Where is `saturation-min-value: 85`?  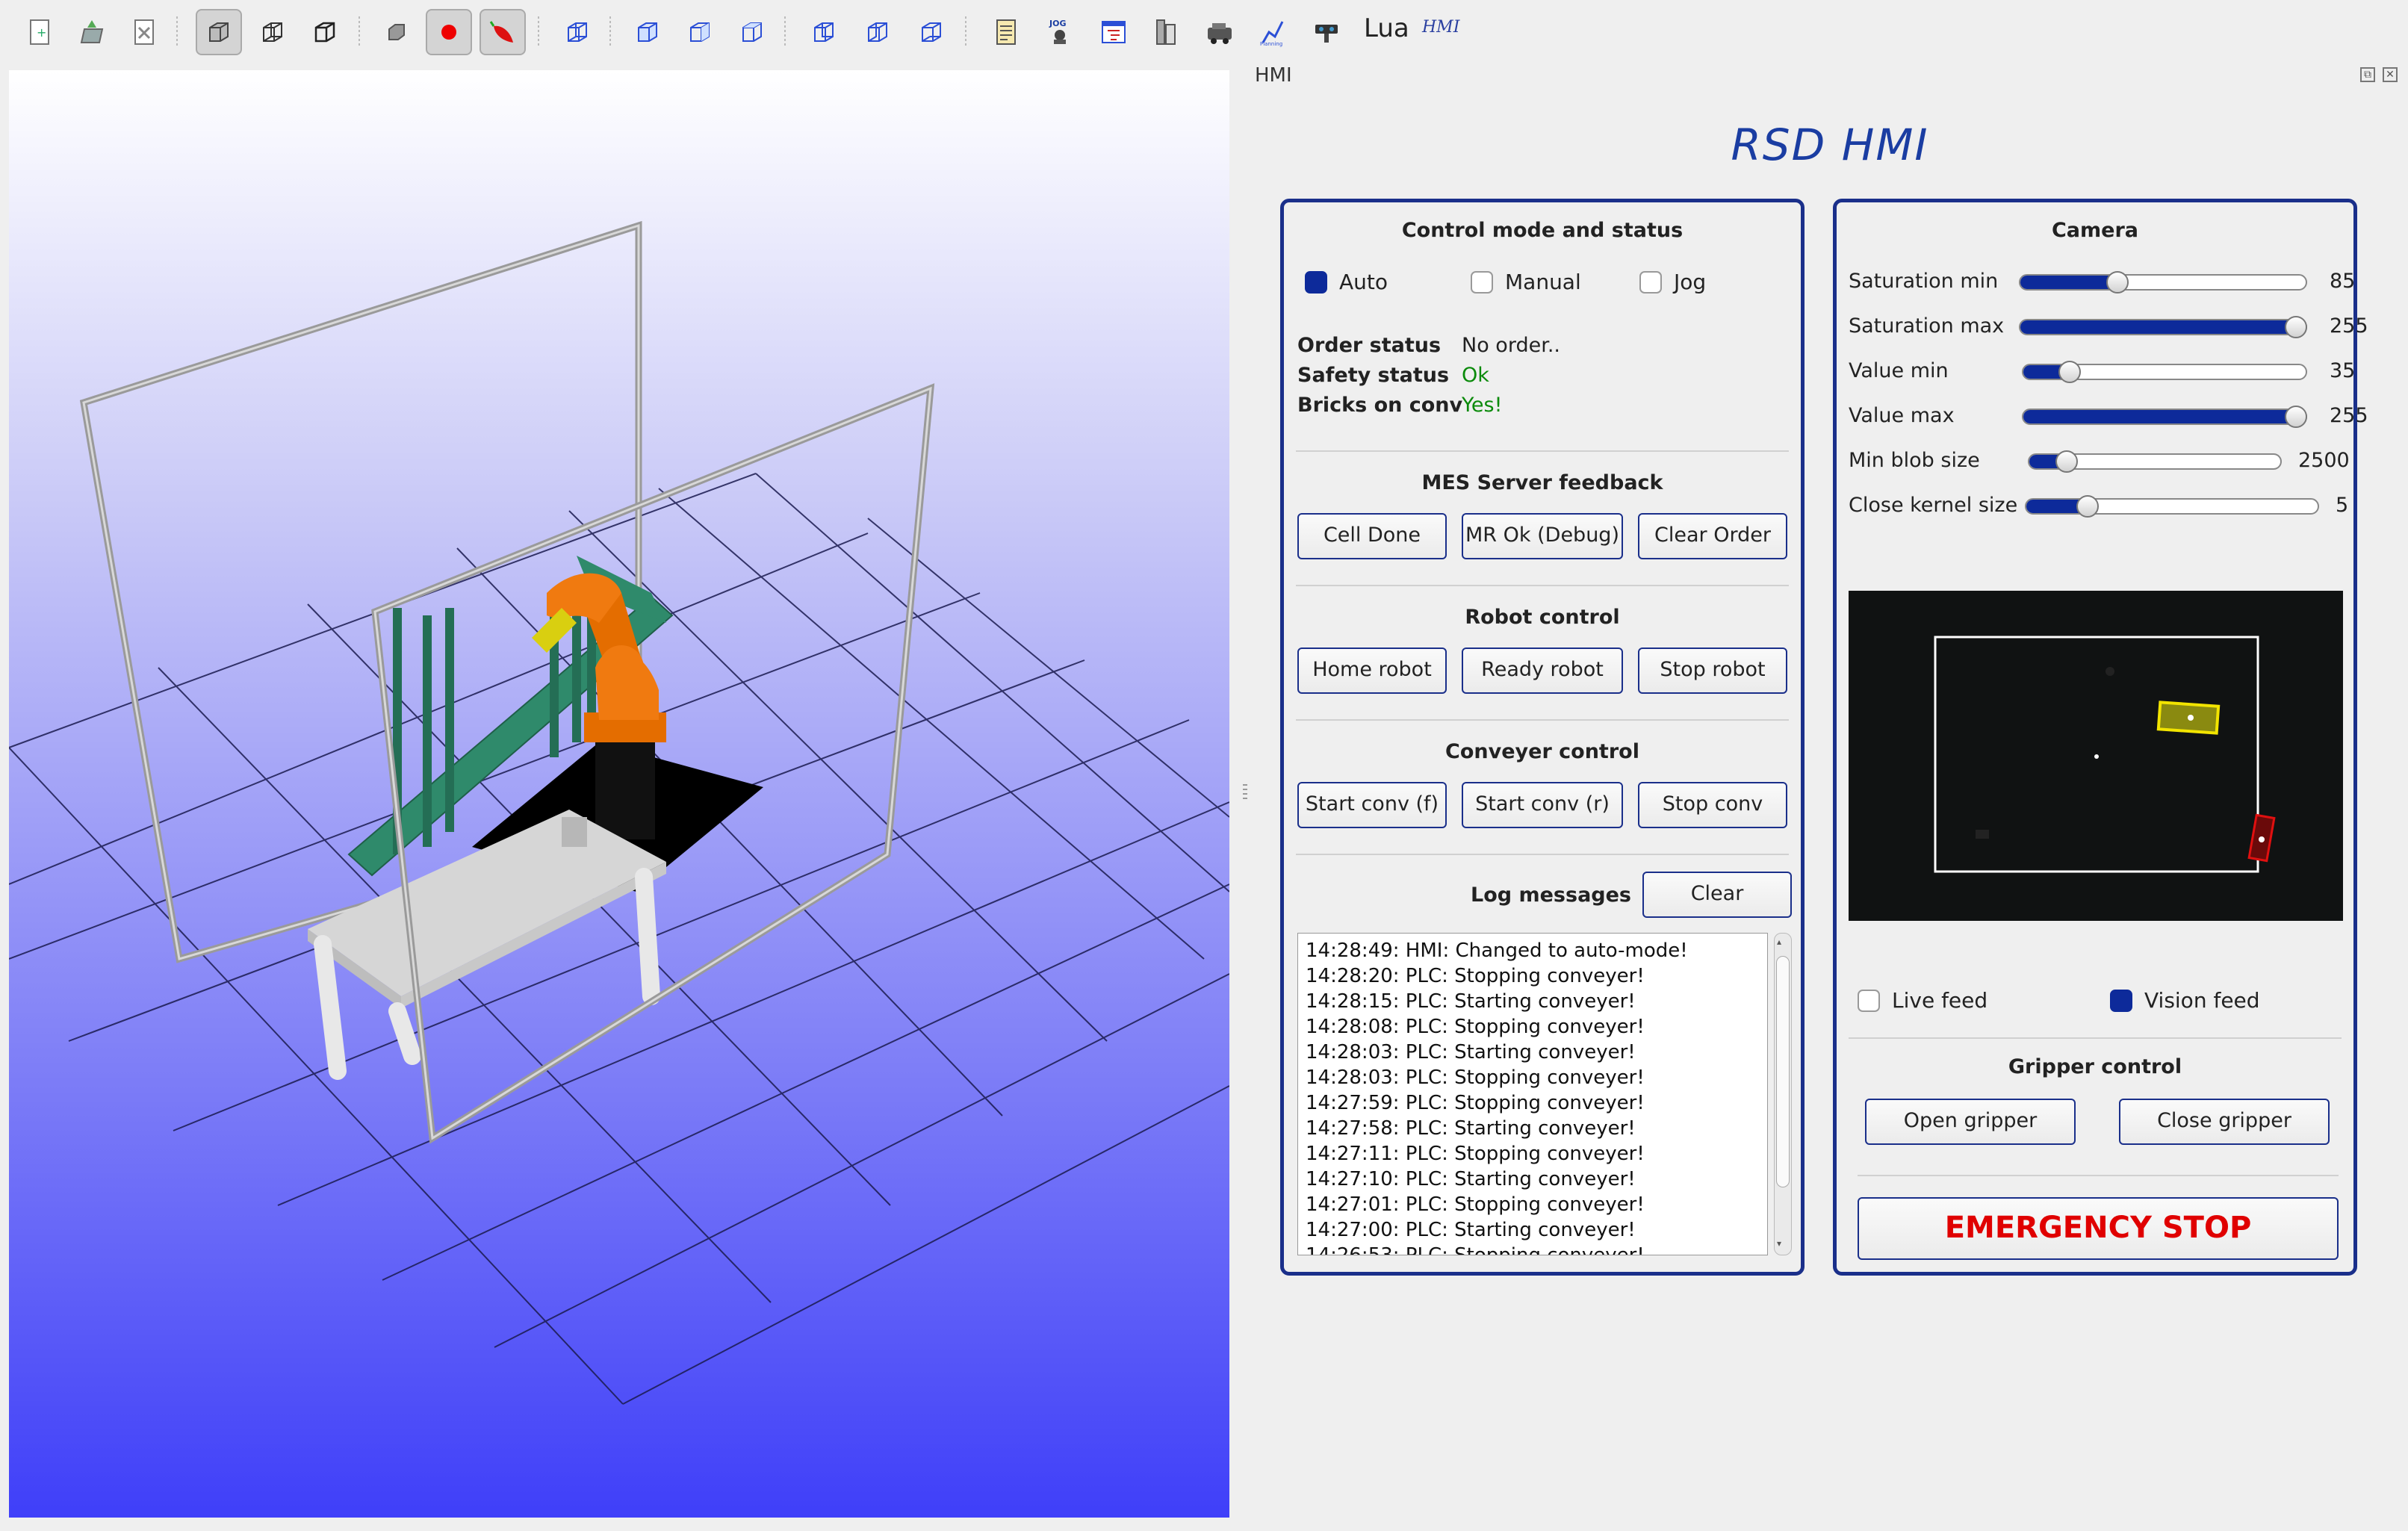 saturation-min-value: 85 is located at coordinates (2343, 281).